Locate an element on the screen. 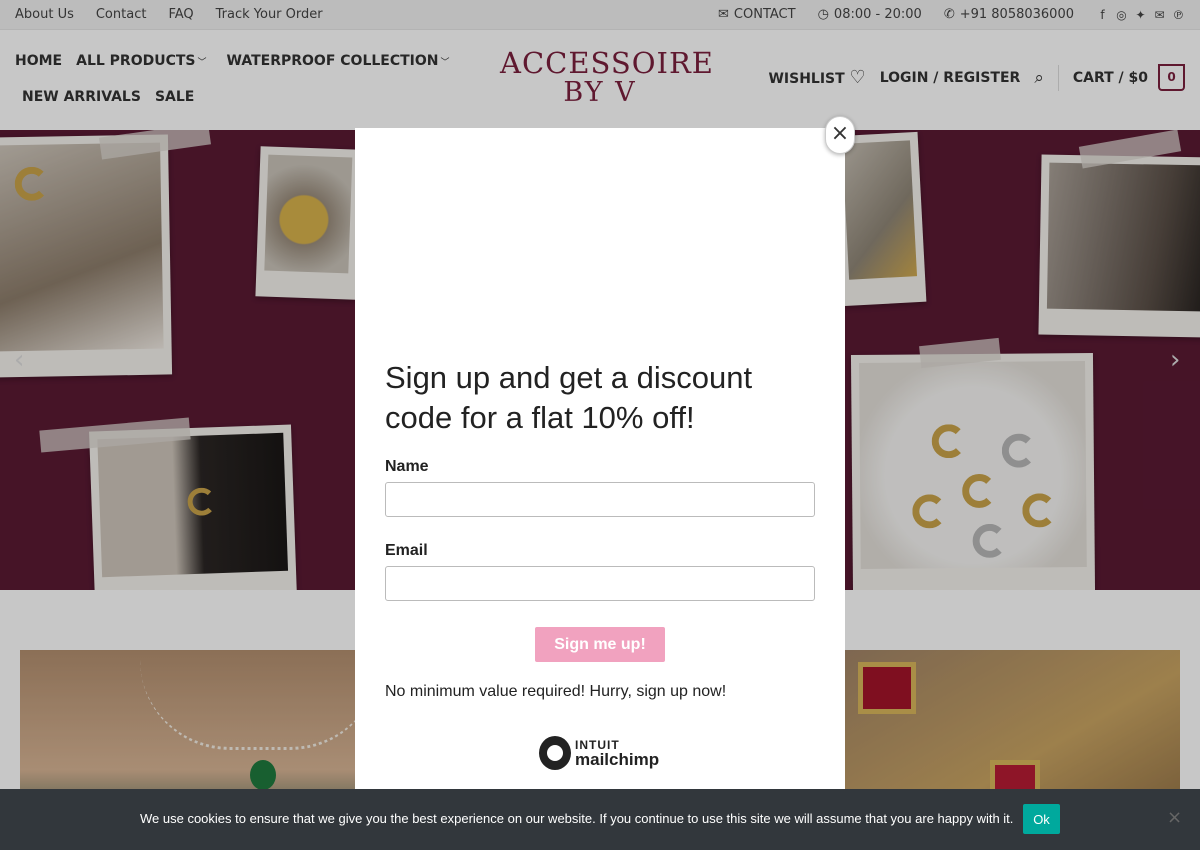 The width and height of the screenshot is (1200, 850). mailchimp-line-1: INTUIT is located at coordinates (597, 744).